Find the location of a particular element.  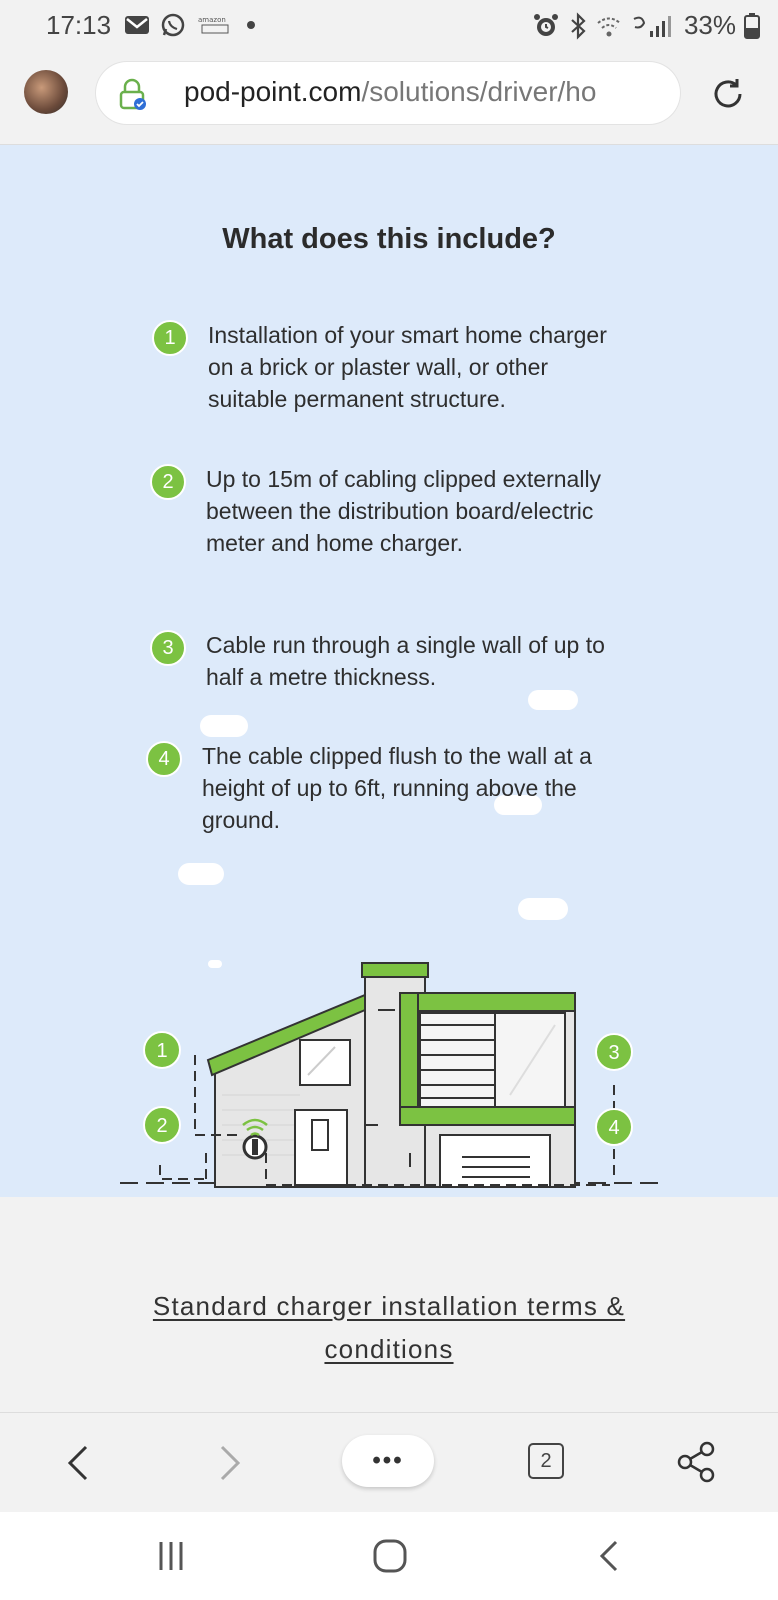

share-icon is located at coordinates (696, 1462).